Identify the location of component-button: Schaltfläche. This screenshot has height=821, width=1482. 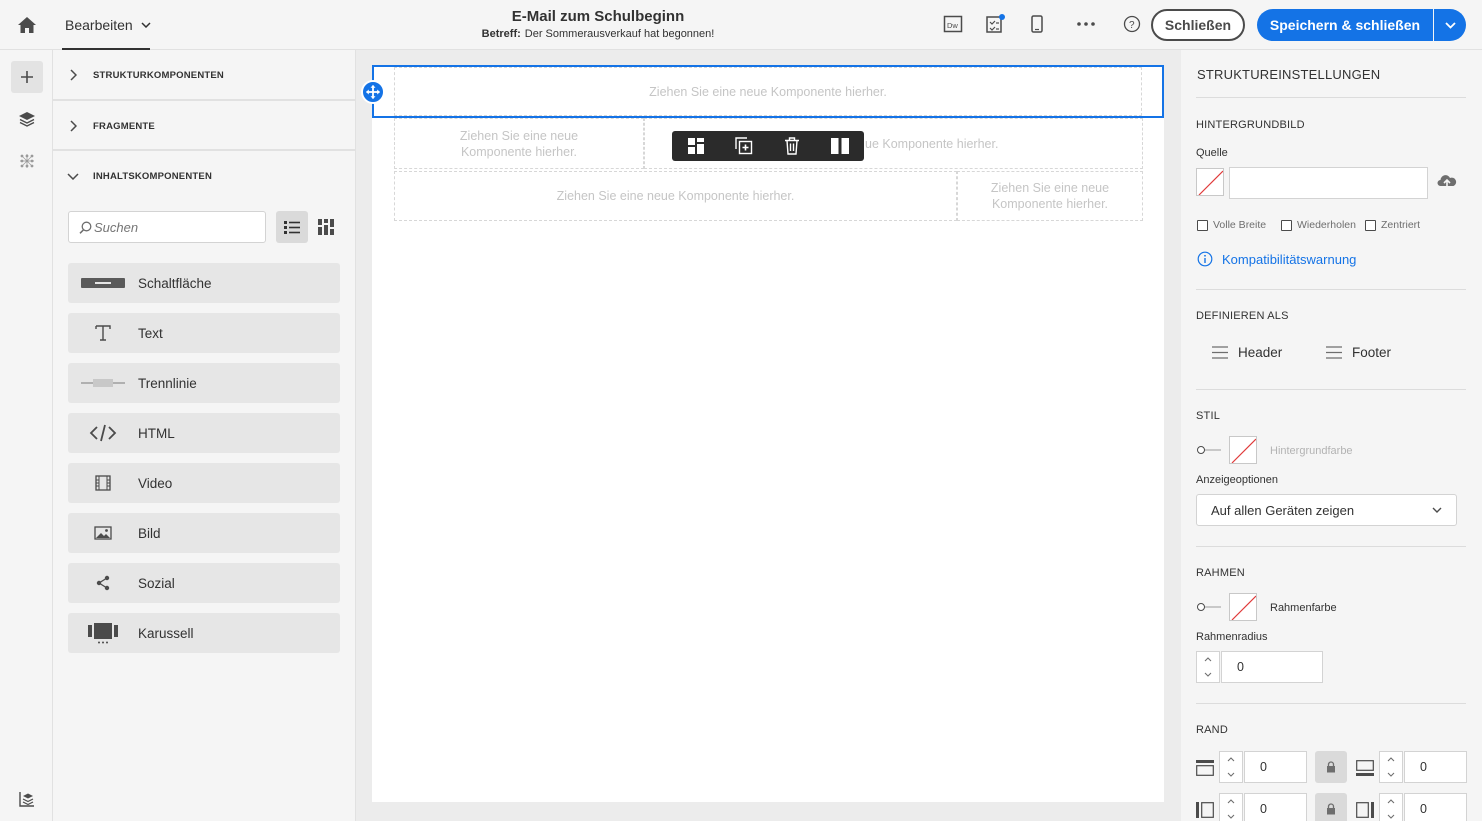
(204, 283).